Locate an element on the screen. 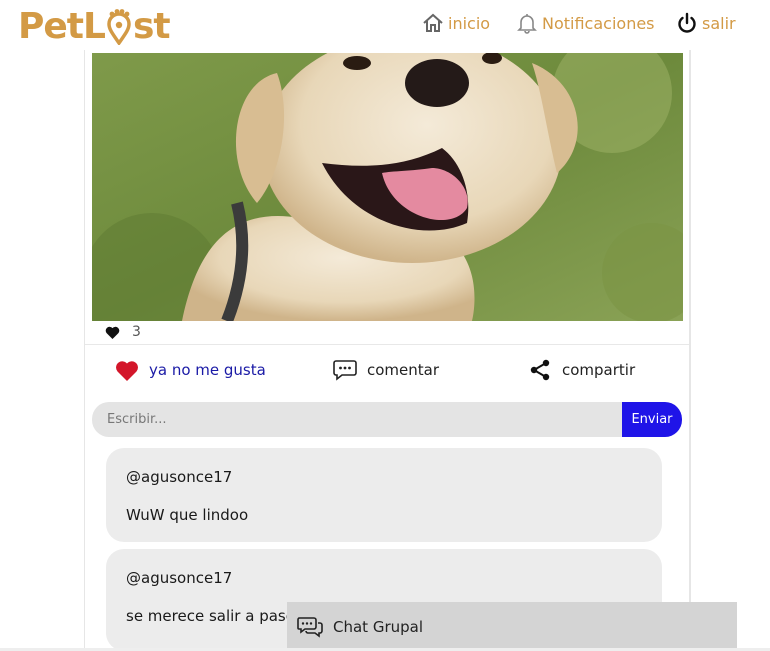 This screenshot has height=651, width=770. nav-inicio: inicio is located at coordinates (456, 23).